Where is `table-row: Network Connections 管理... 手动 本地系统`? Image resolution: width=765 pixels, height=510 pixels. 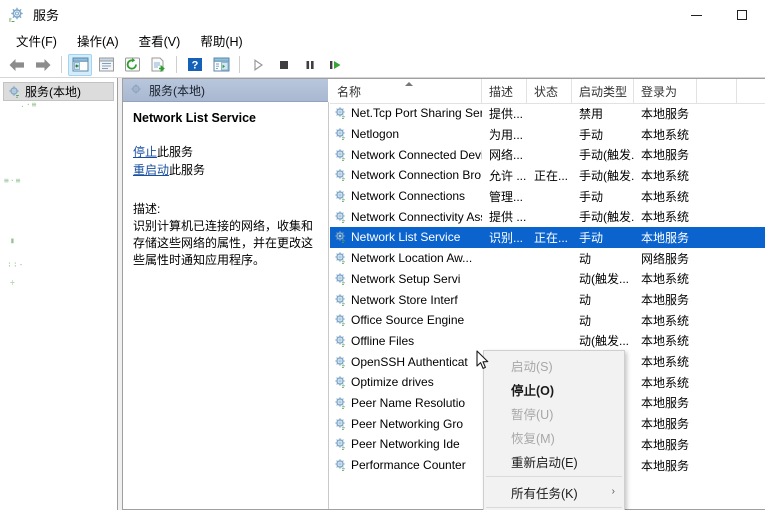 table-row: Network Connections 管理... 手动 本地系统 is located at coordinates (547, 196).